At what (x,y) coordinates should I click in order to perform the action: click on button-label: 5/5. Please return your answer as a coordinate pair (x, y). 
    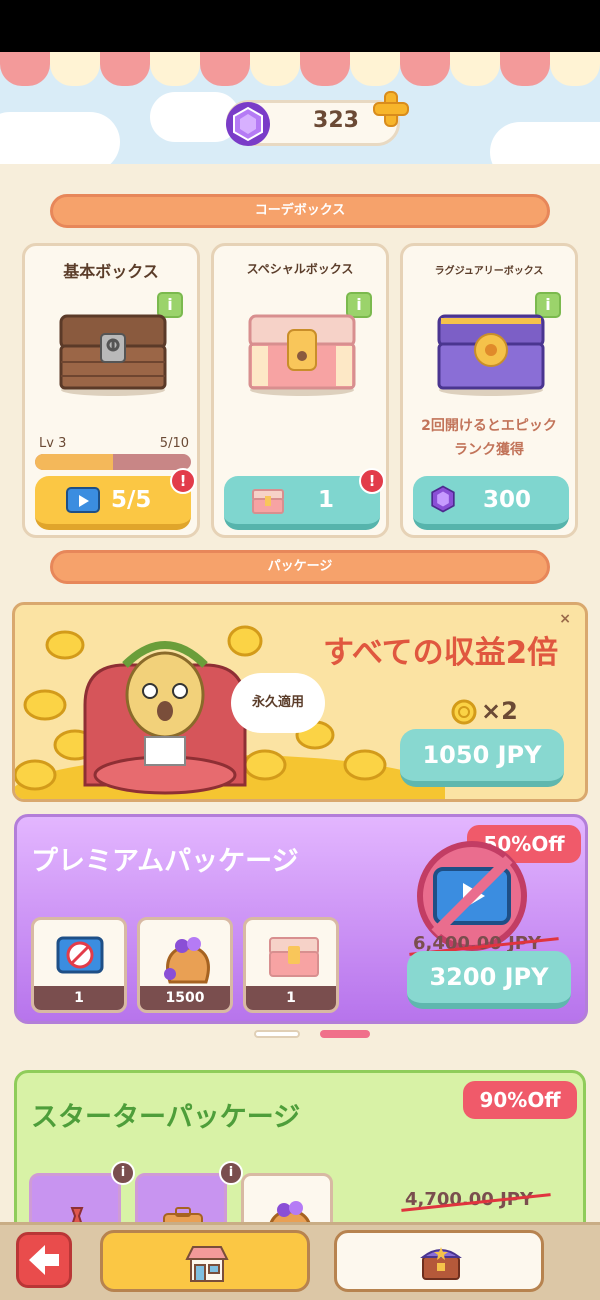
    Looking at the image, I should click on (131, 500).